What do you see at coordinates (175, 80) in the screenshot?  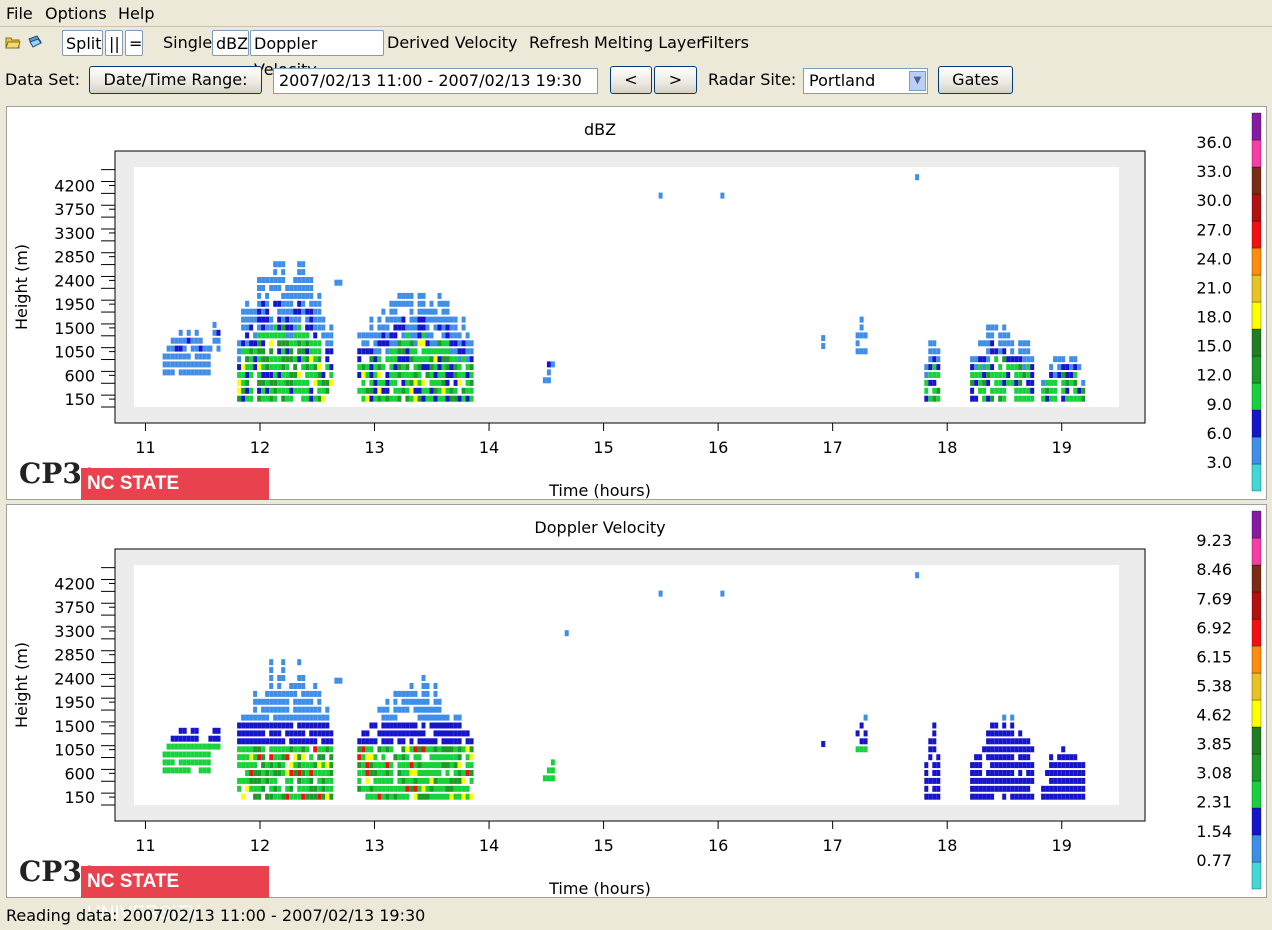 I see `date-time-range-button: Date/Time Range:` at bounding box center [175, 80].